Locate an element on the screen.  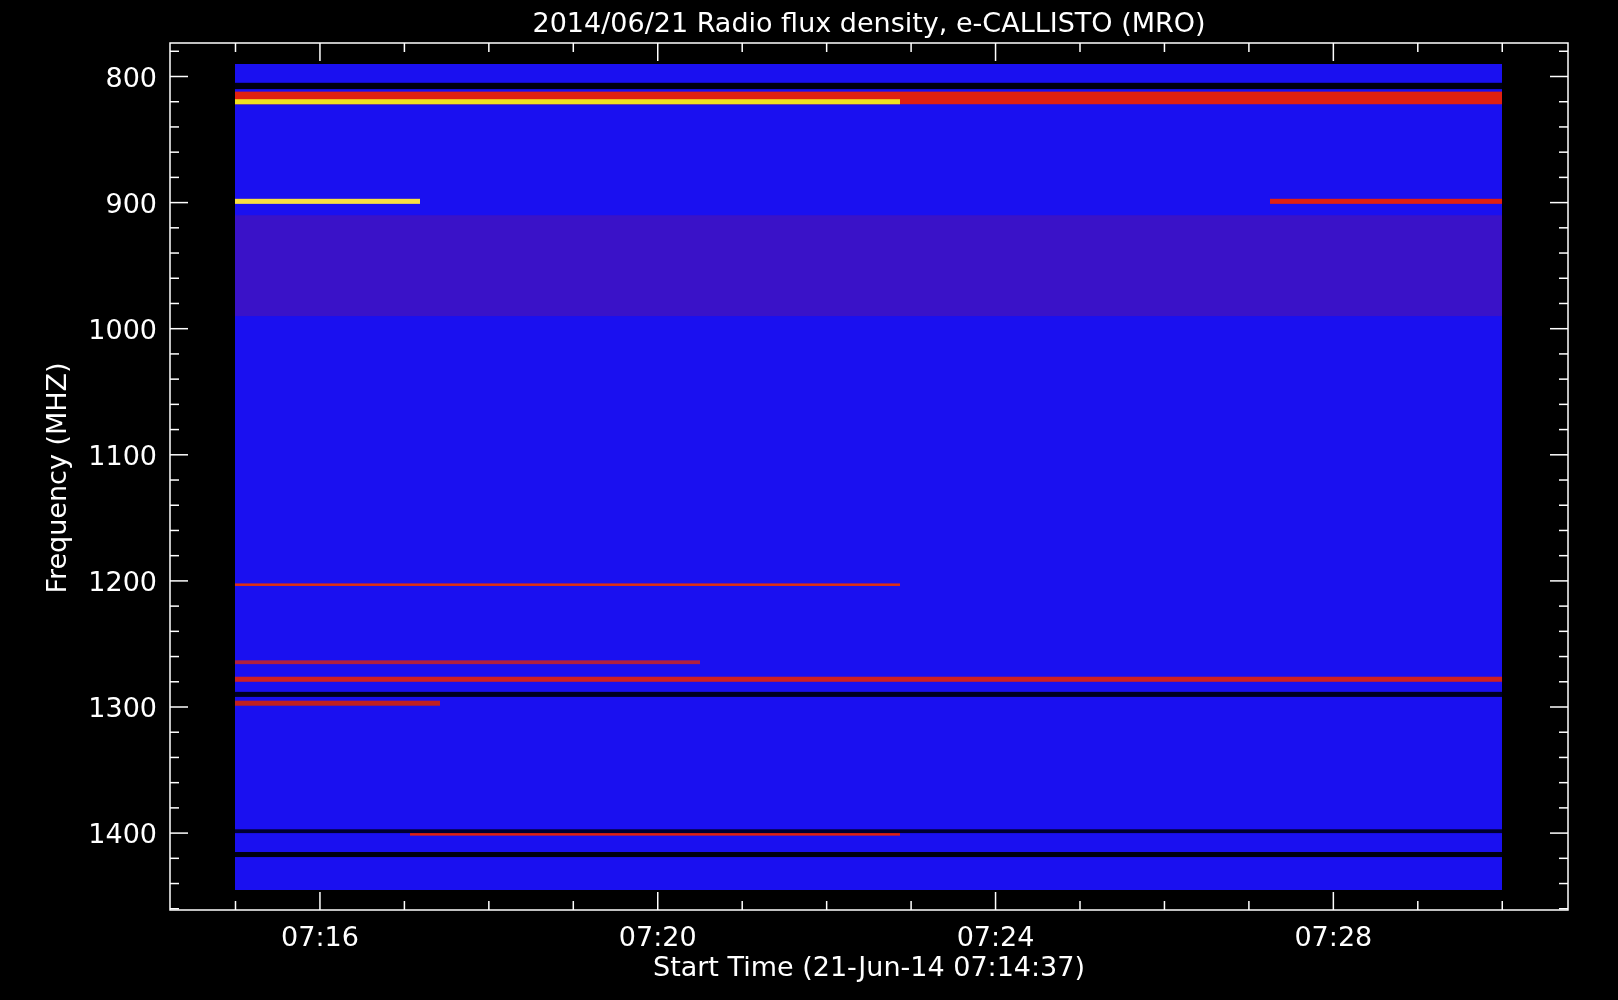
y-tick-label: 800 is located at coordinates (131, 77).